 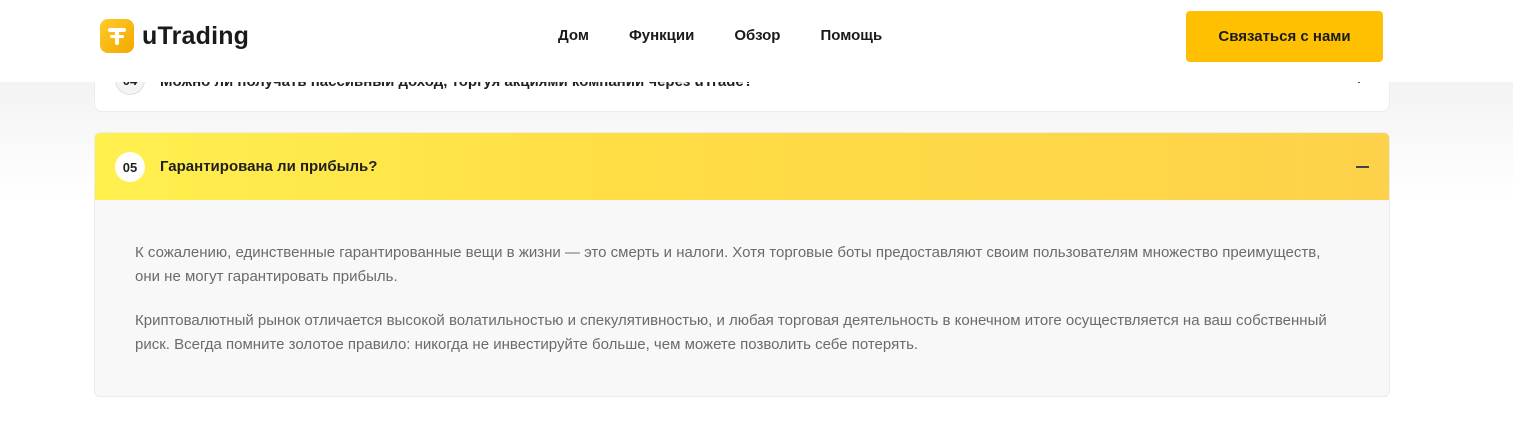 I want to click on nav-item-features: Функции, so click(x=661, y=35).